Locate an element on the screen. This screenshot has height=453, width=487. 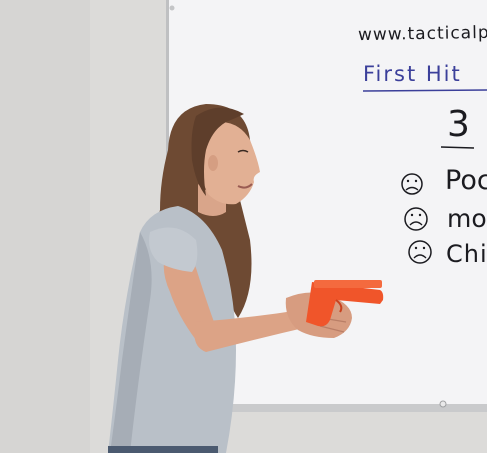
whiteboard-tray is located at coordinates (356, 408).